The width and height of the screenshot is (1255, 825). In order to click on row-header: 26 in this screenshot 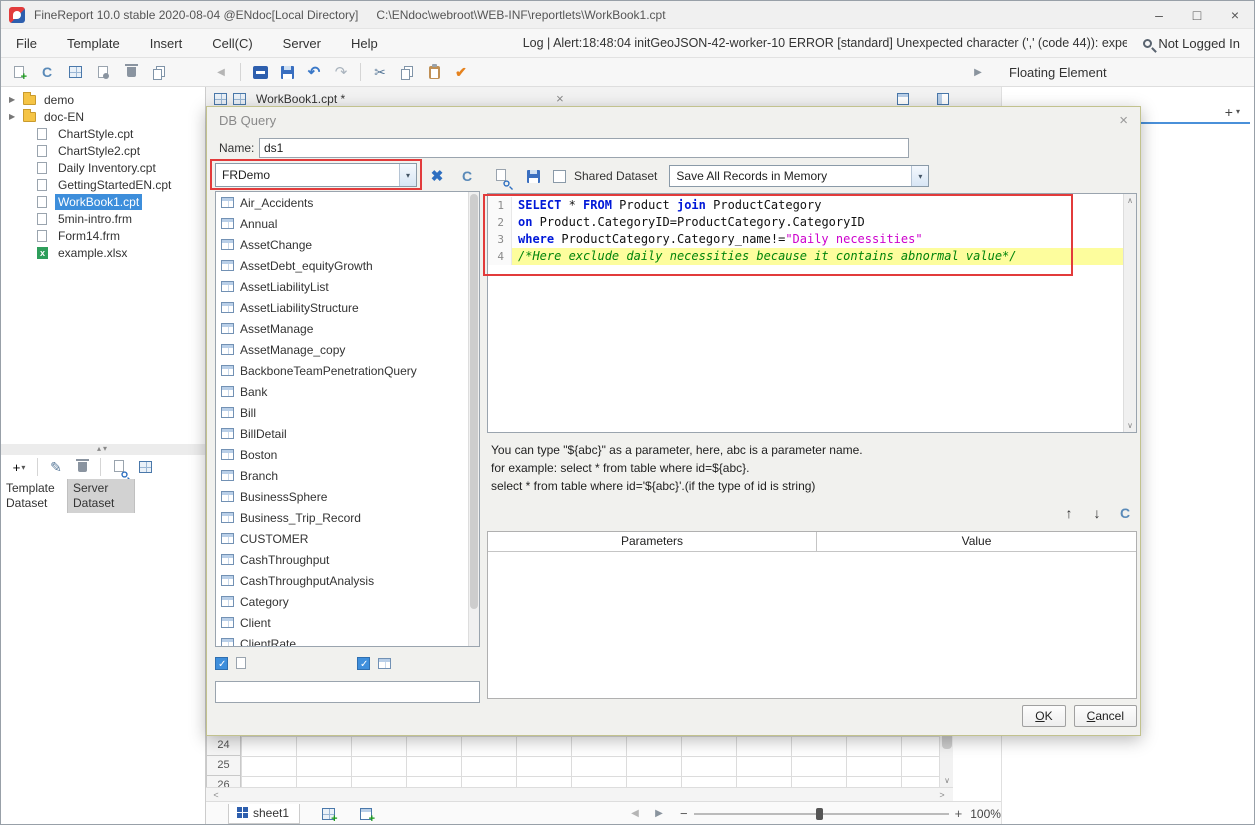, I will do `click(223, 781)`.